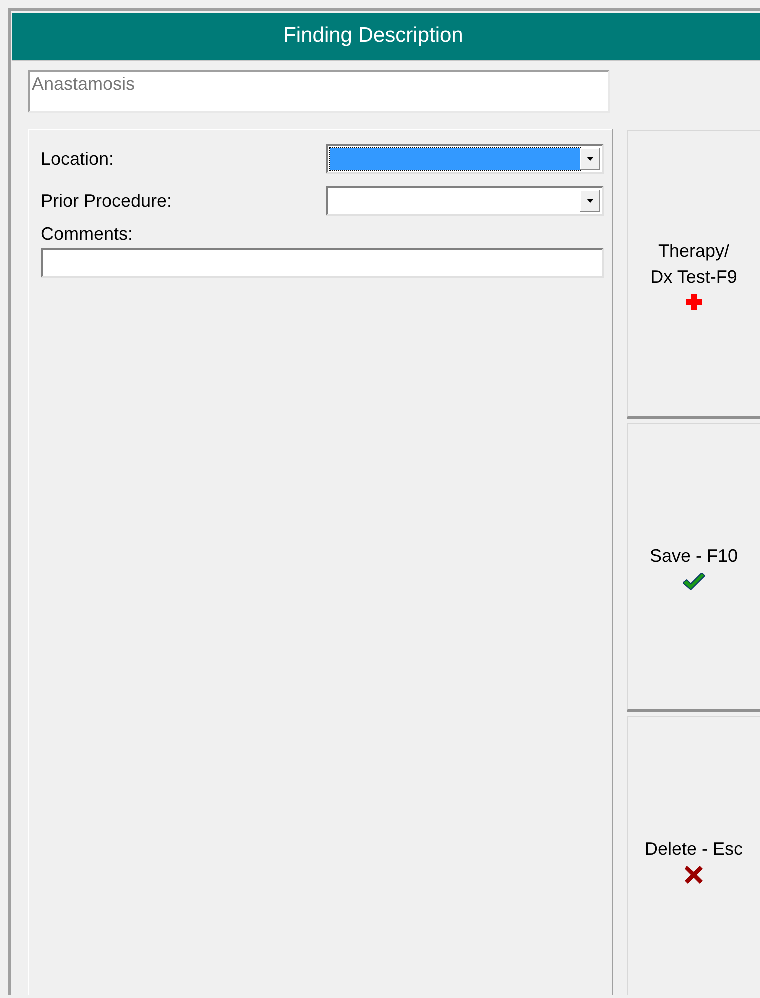 The height and width of the screenshot is (998, 760). I want to click on dropdown, so click(465, 159).